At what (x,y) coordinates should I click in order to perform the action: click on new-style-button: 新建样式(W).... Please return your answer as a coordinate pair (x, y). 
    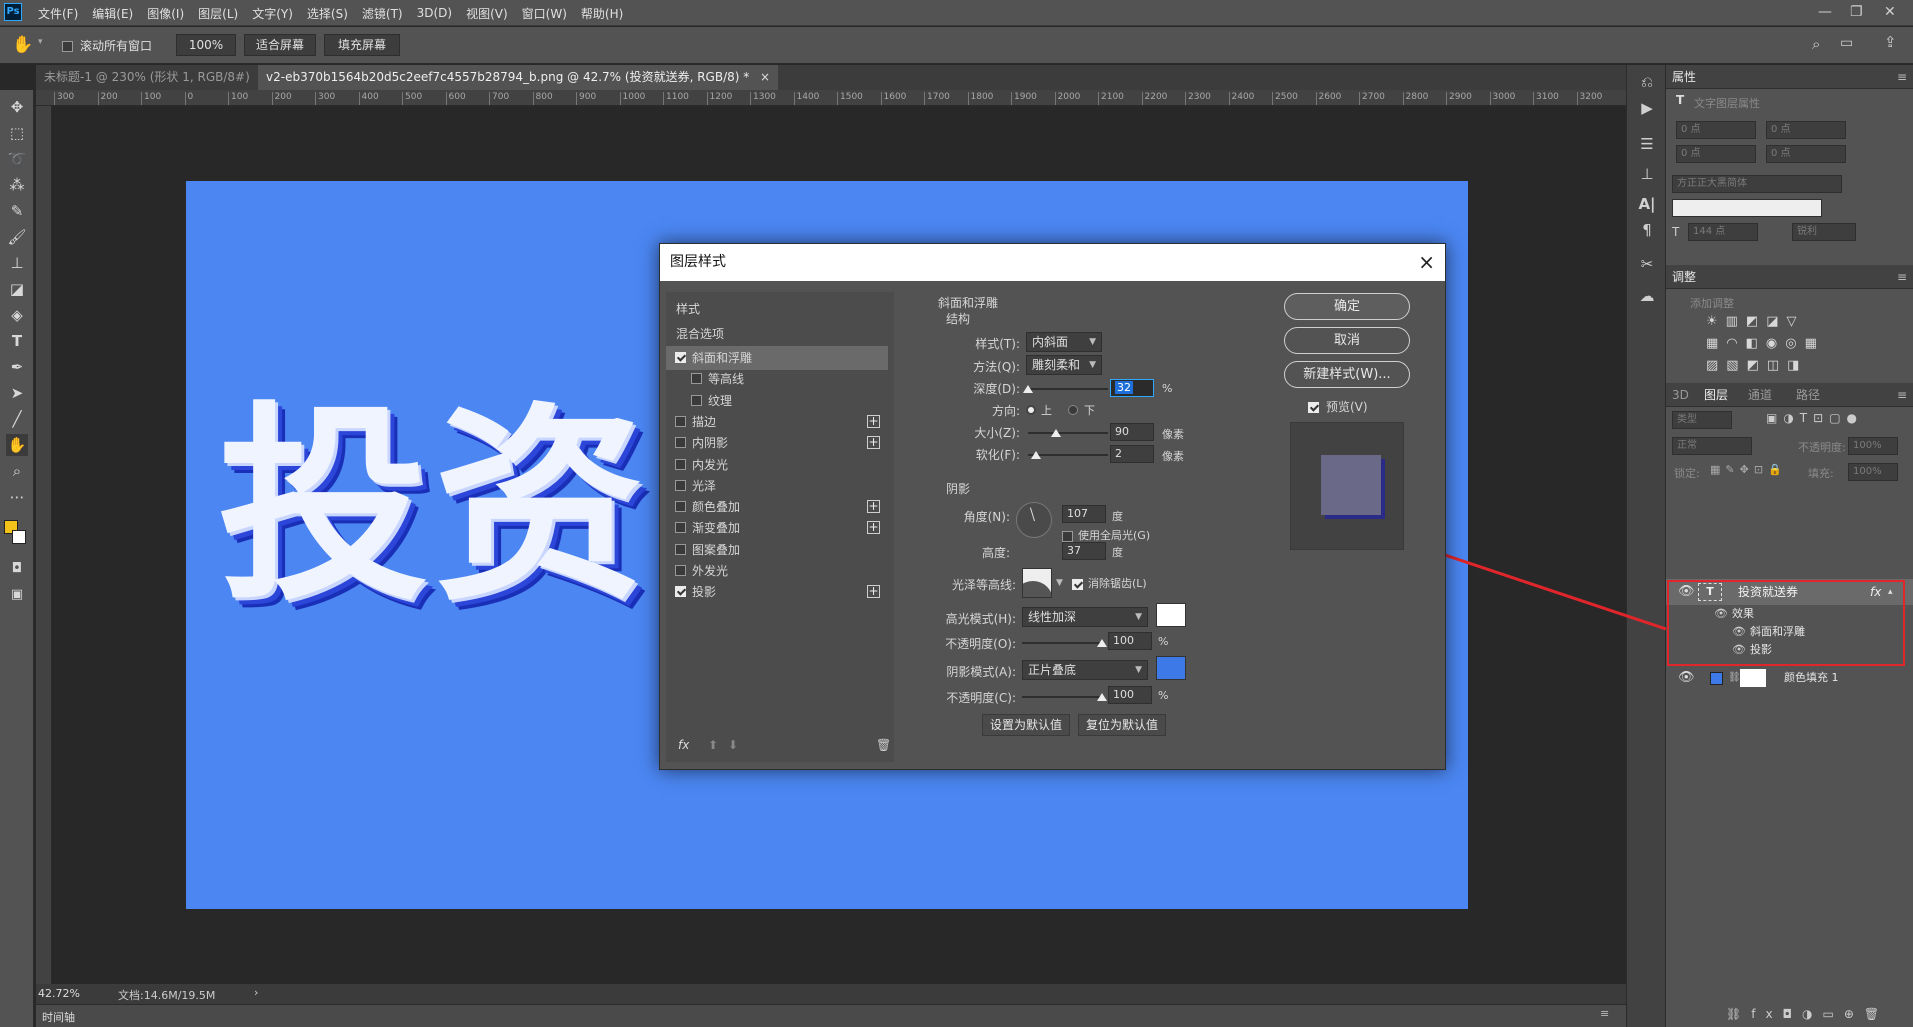
    Looking at the image, I should click on (1347, 374).